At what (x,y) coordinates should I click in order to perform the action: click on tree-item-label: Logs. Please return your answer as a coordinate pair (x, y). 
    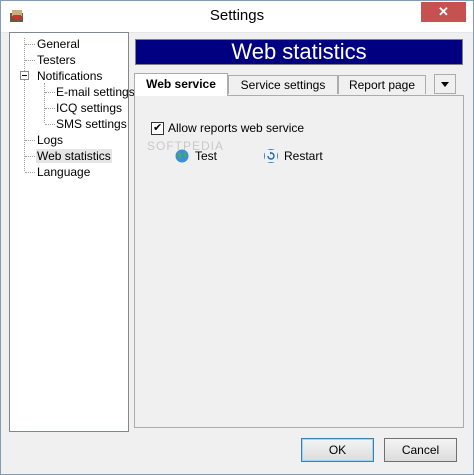
    Looking at the image, I should click on (50, 140).